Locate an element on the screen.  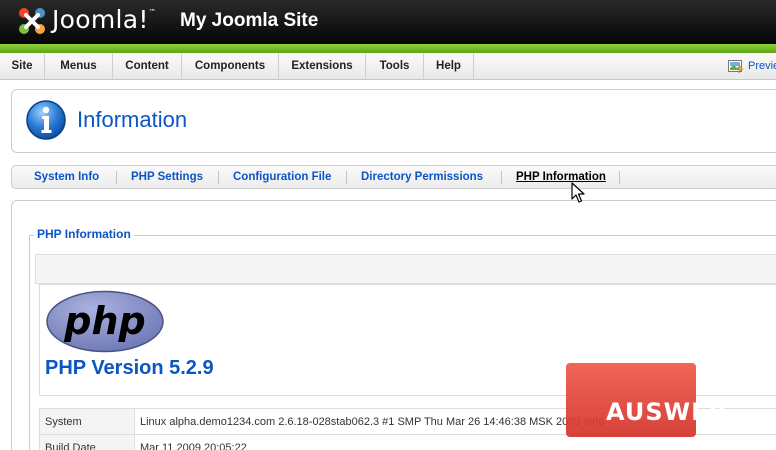
menu-tools: Tools is located at coordinates (395, 66).